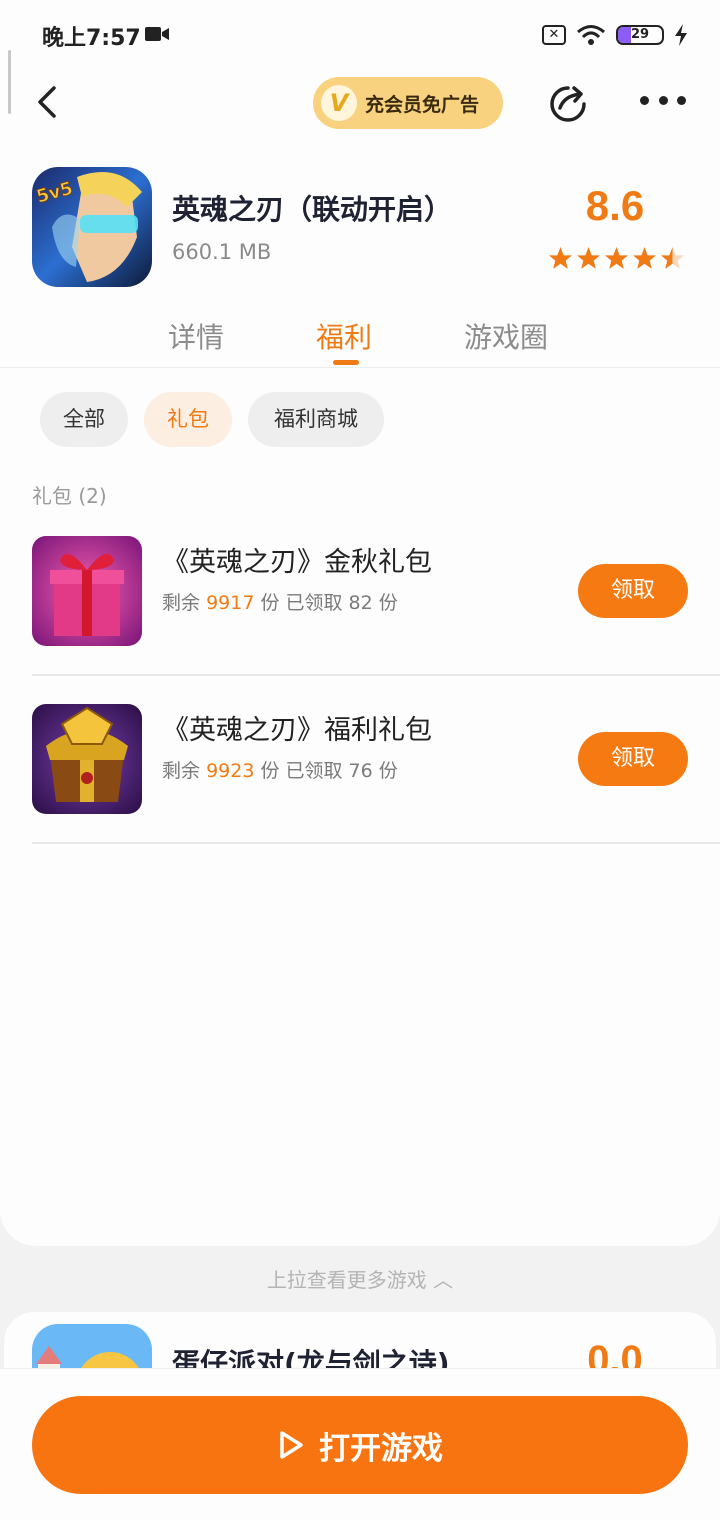 Image resolution: width=720 pixels, height=1520 pixels. What do you see at coordinates (291, 1445) in the screenshot?
I see `play-icon` at bounding box center [291, 1445].